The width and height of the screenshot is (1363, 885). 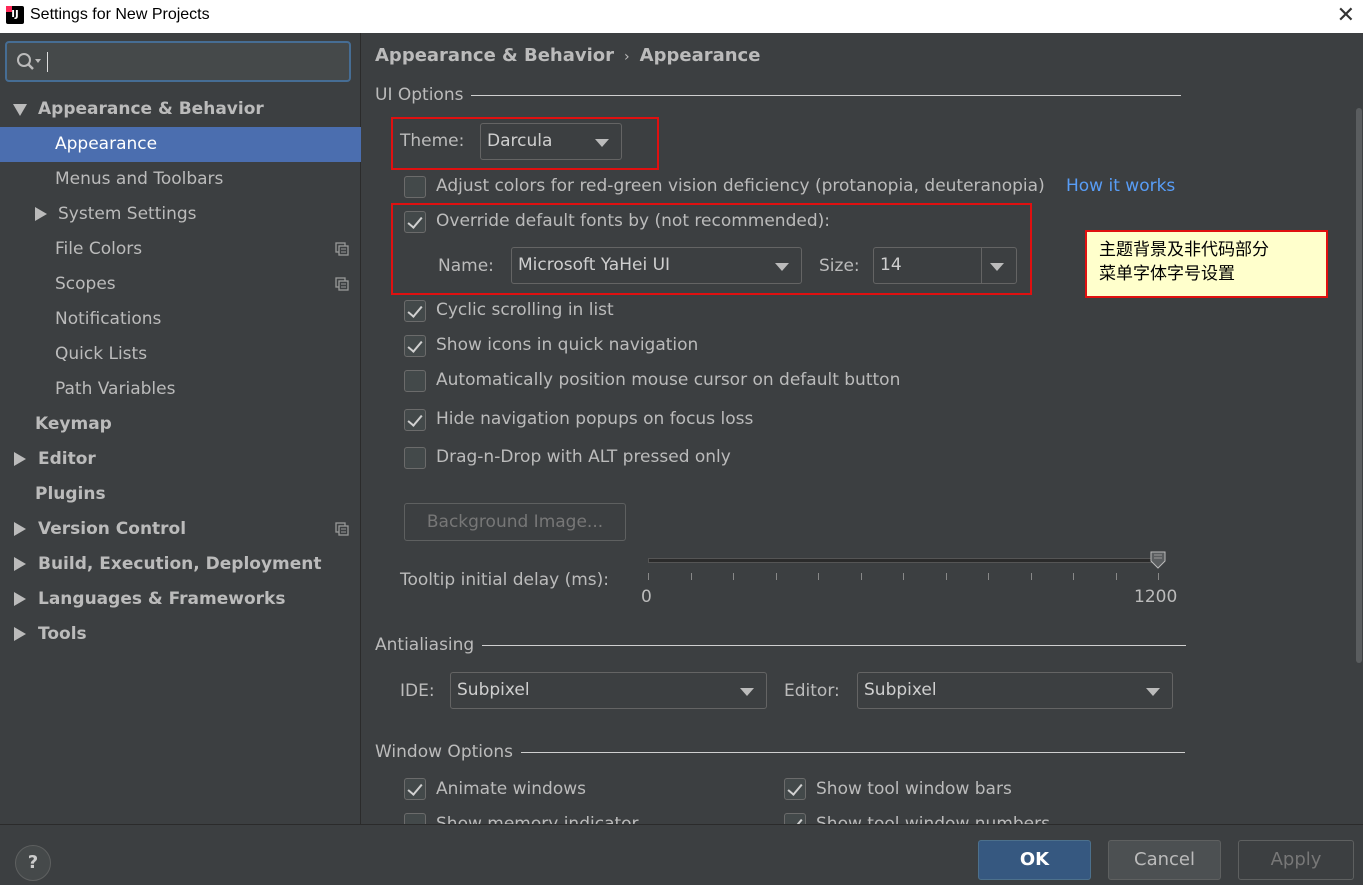 I want to click on sidebar-item-label: Languages & Frameworks, so click(x=162, y=599).